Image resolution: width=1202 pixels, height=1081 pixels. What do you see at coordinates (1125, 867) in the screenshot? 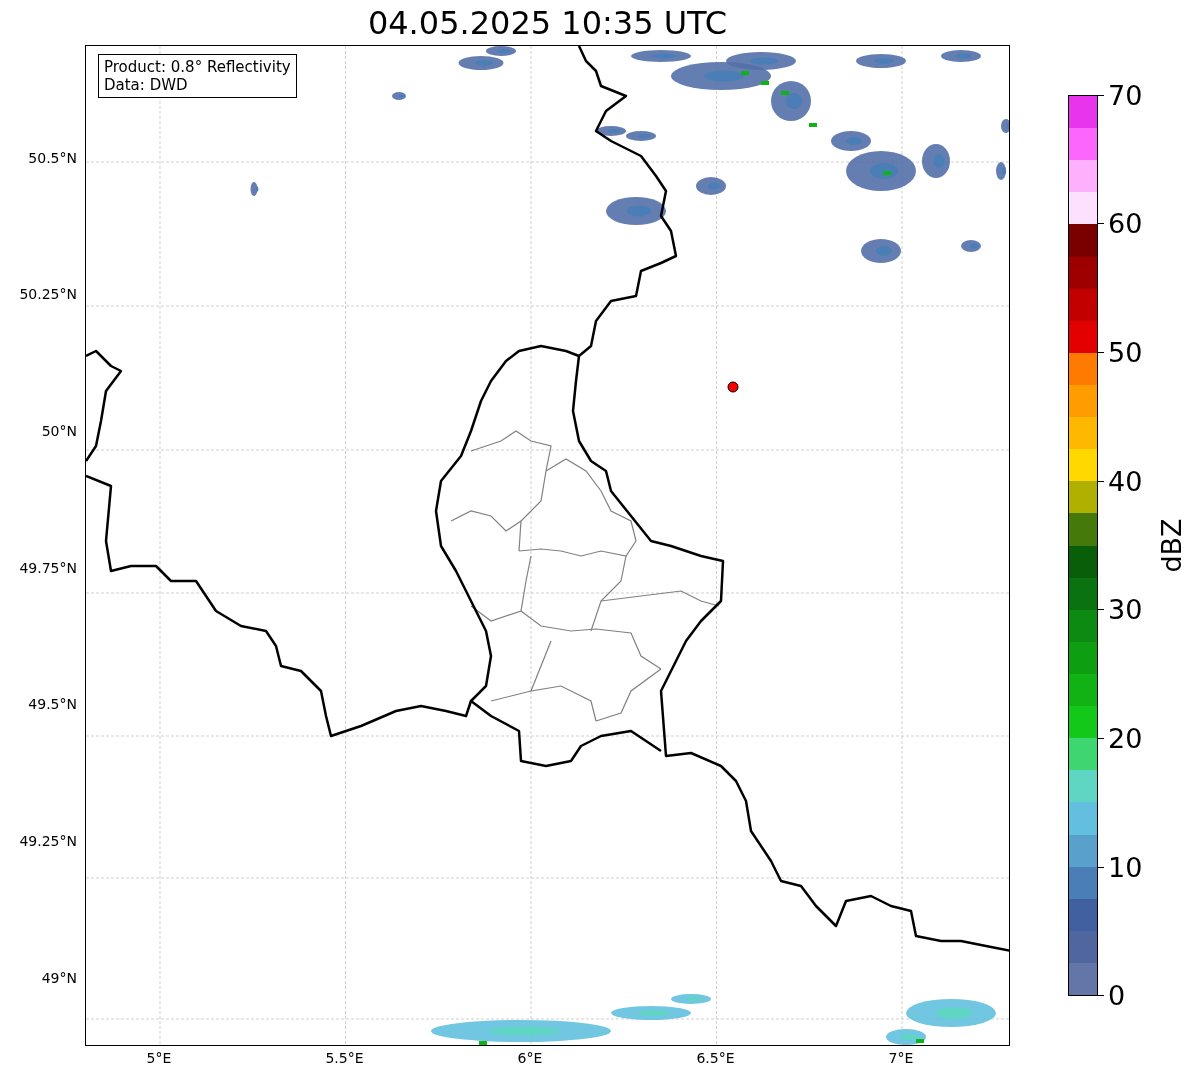
I see `colorbar-tick-label: 10` at bounding box center [1125, 867].